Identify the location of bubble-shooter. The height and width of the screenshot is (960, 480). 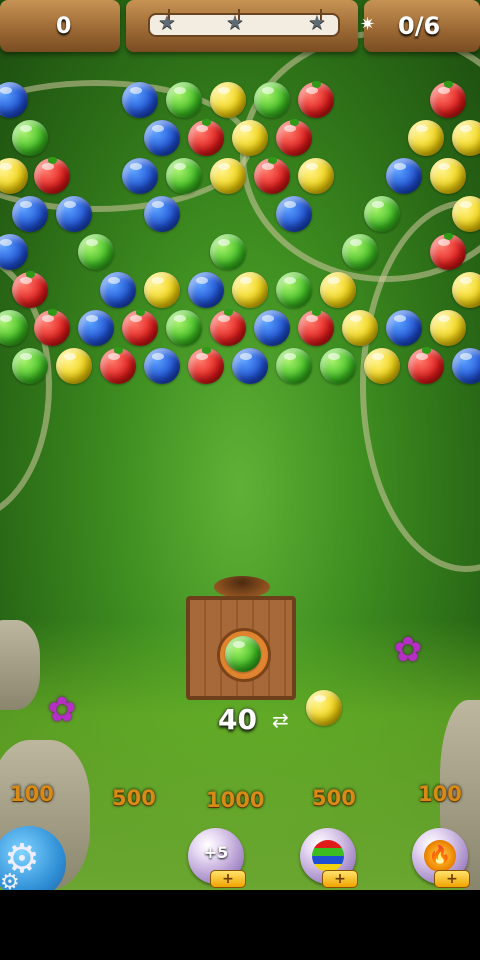
(241, 641).